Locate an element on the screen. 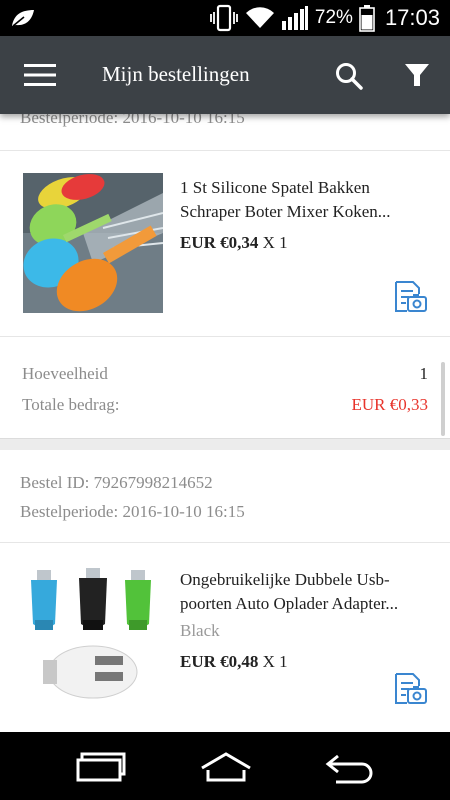  scrollbar is located at coordinates (443, 399).